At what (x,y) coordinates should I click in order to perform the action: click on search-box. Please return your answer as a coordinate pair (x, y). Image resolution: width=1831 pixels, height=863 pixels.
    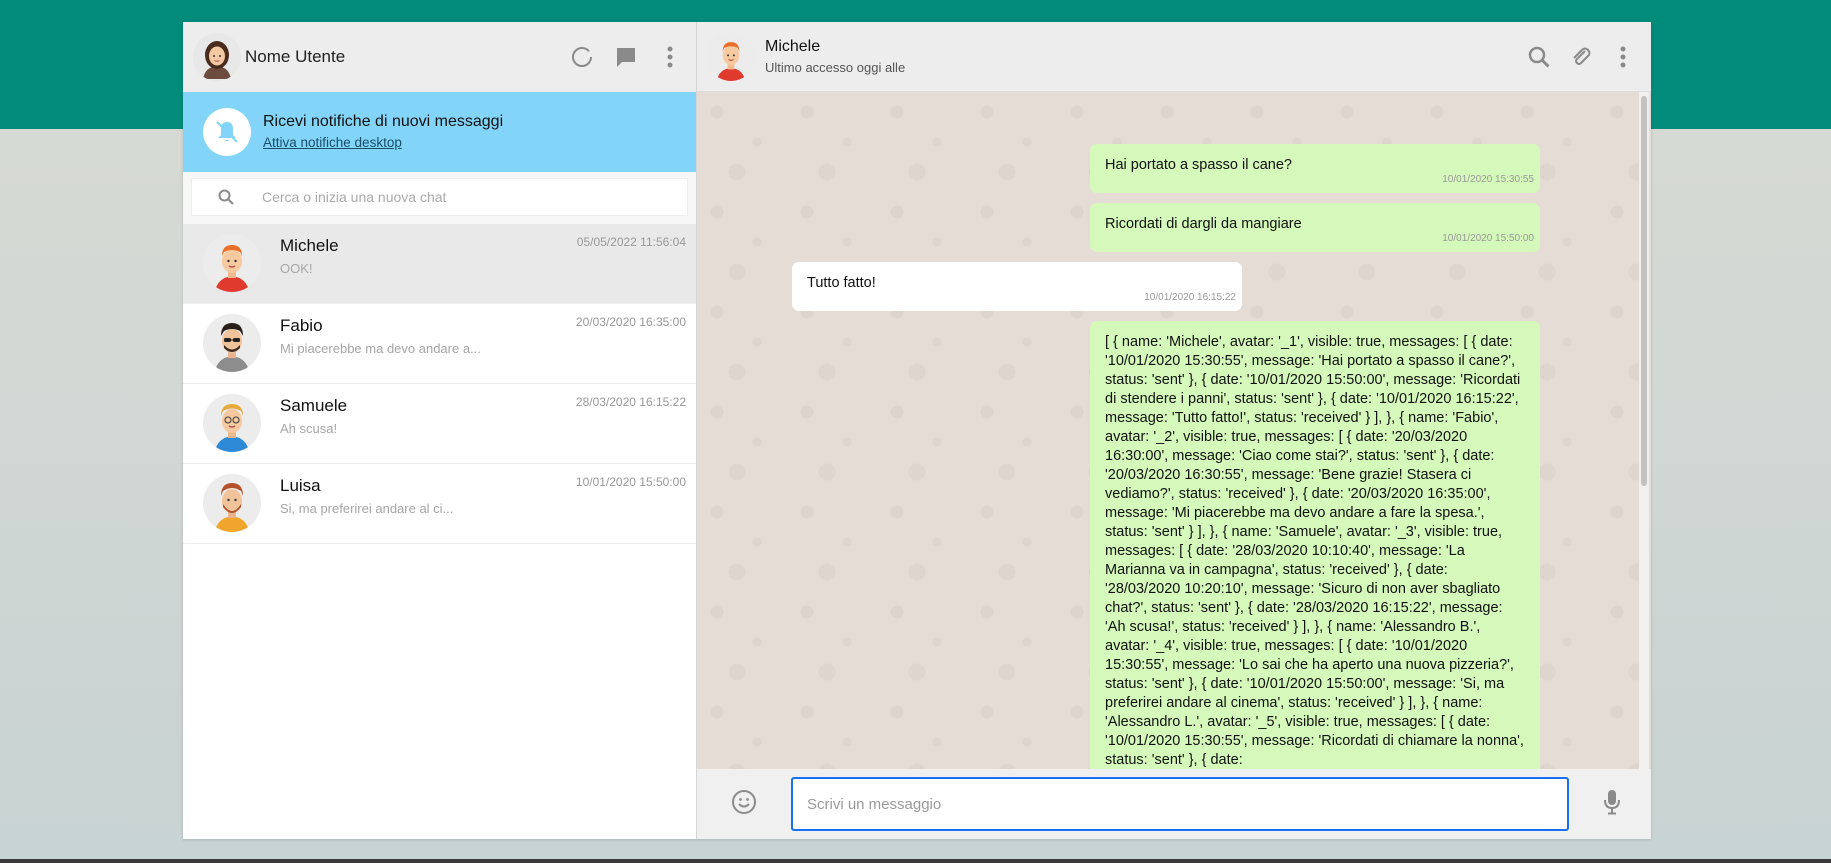
    Looking at the image, I should click on (439, 197).